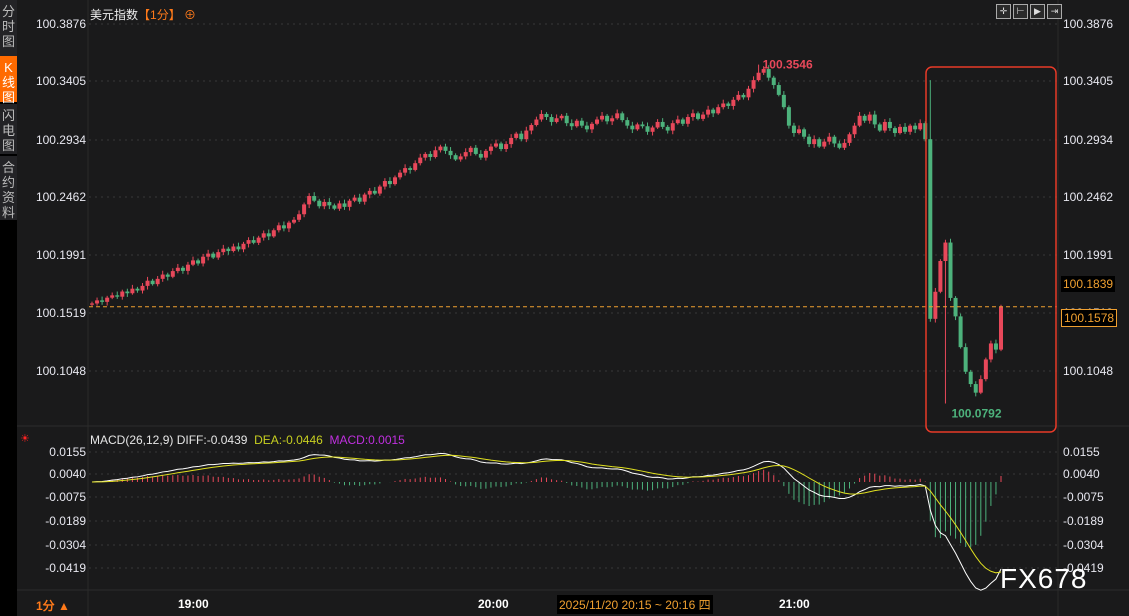 This screenshot has width=1129, height=616. What do you see at coordinates (132, 440) in the screenshot?
I see `macd-title: MACD(26,12,9)` at bounding box center [132, 440].